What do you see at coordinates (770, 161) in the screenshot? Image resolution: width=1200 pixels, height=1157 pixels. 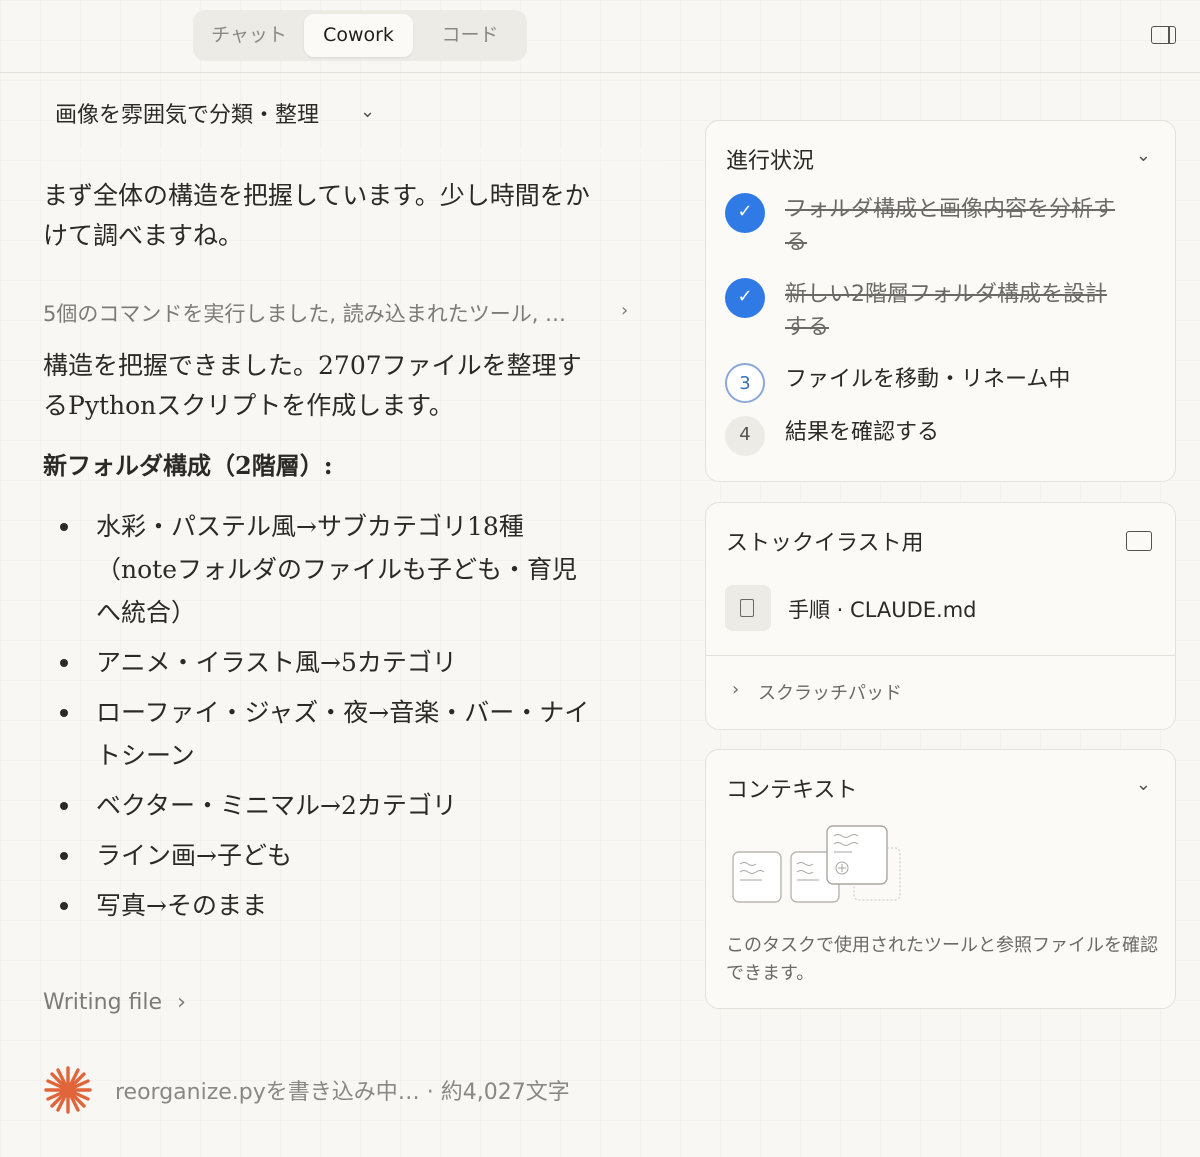 I see `progress-title: 進行状況` at bounding box center [770, 161].